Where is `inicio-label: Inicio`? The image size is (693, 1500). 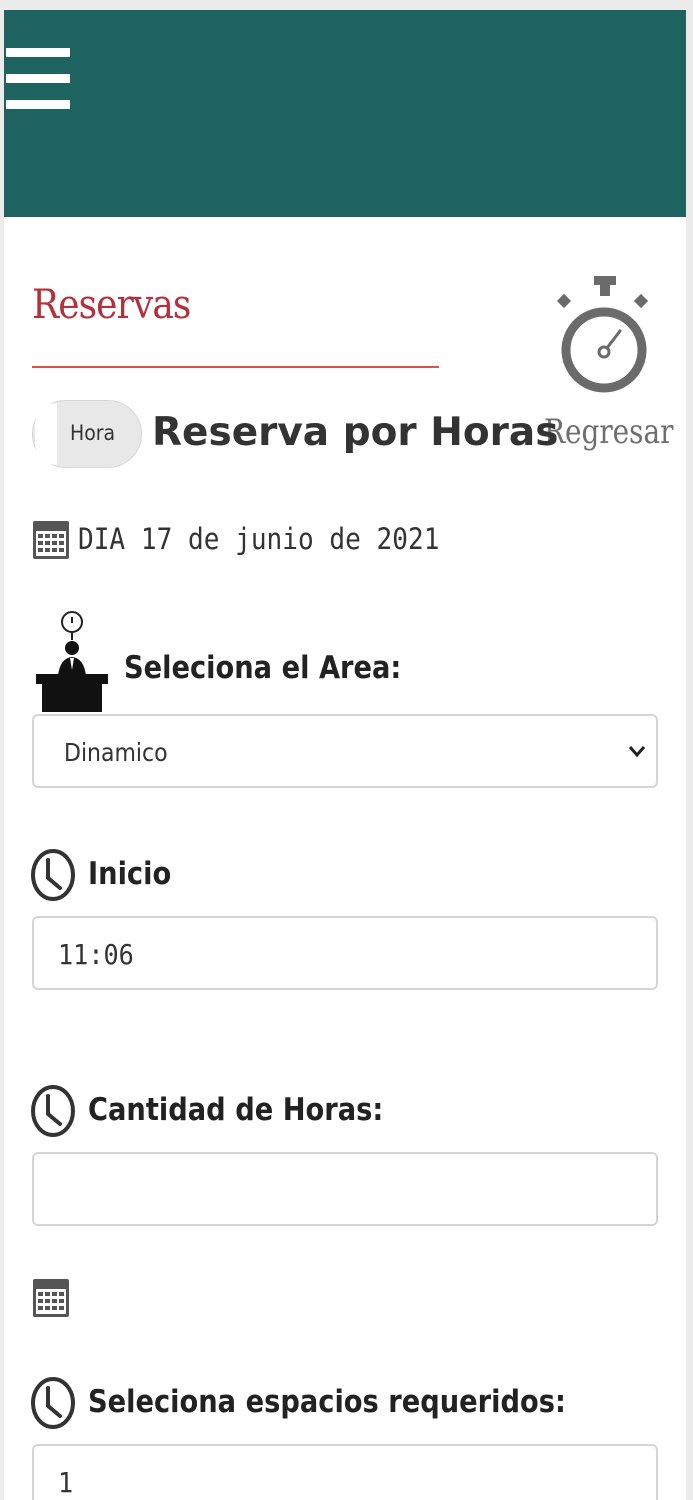 inicio-label: Inicio is located at coordinates (130, 874).